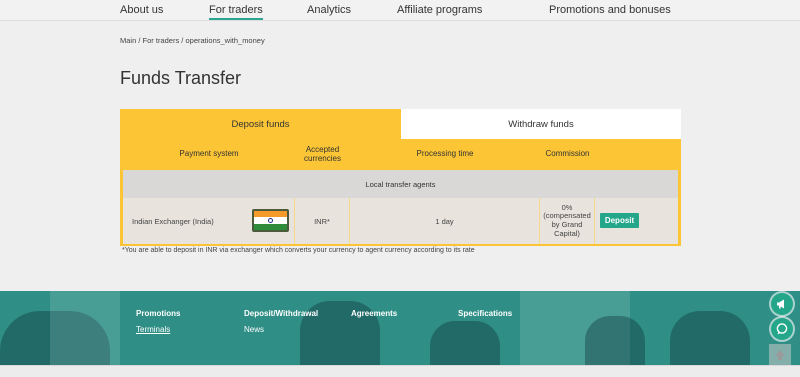  What do you see at coordinates (782, 304) in the screenshot?
I see `megaphone-icon` at bounding box center [782, 304].